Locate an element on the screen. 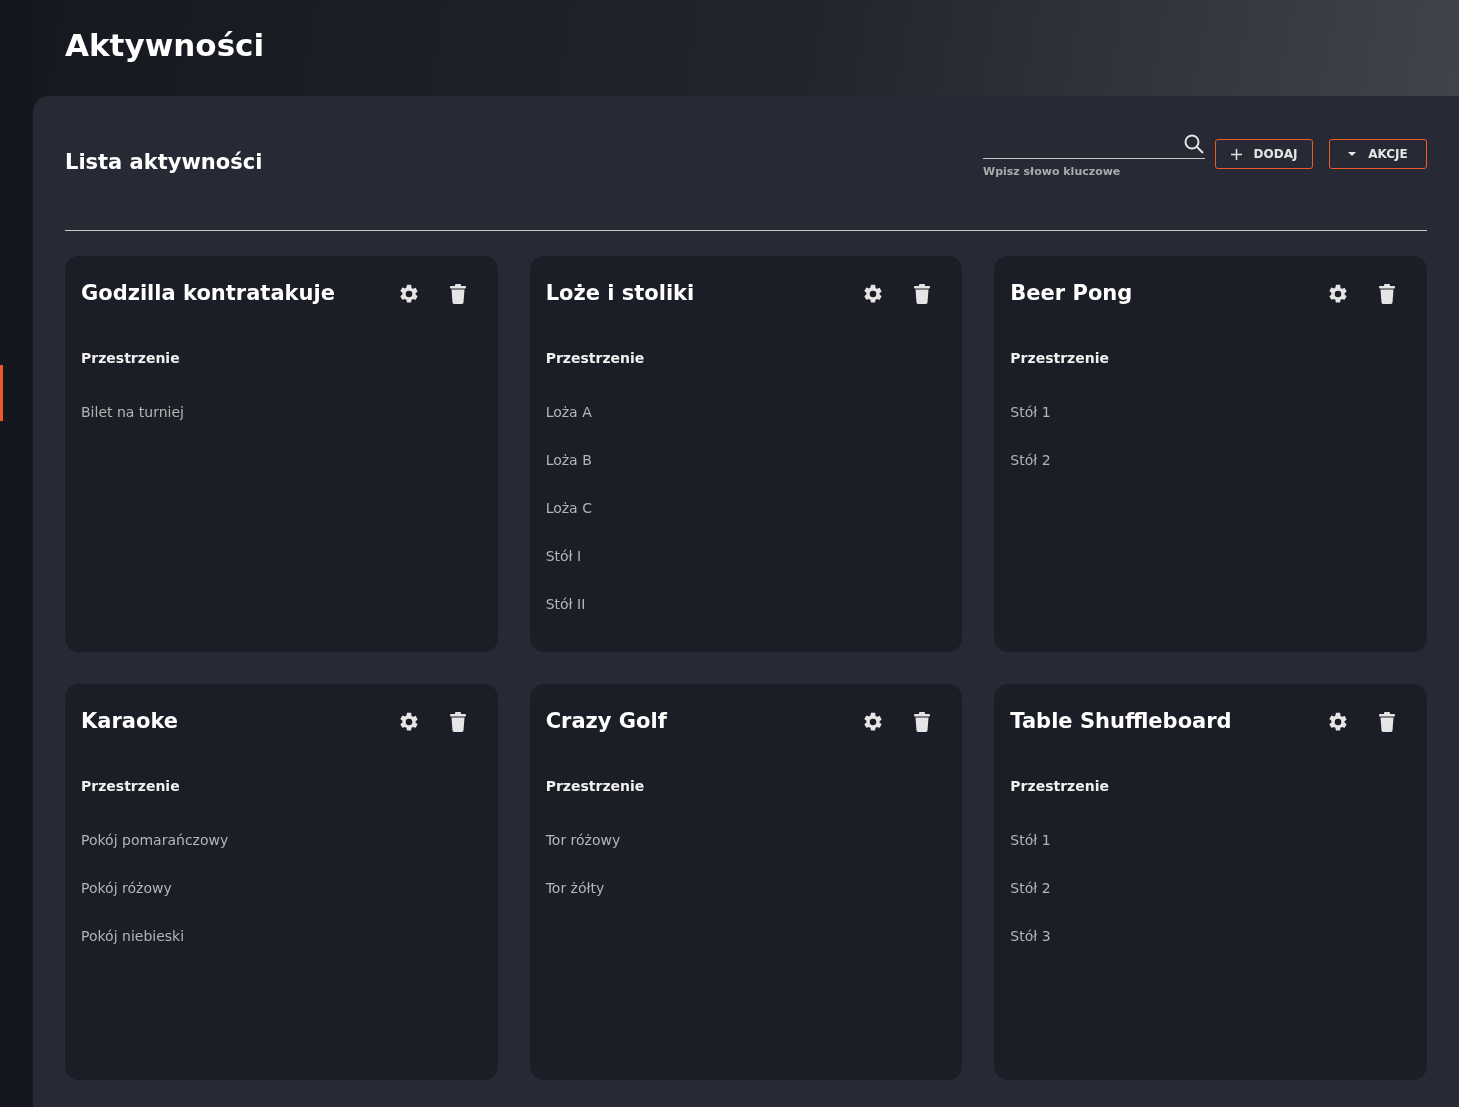 The width and height of the screenshot is (1459, 1107). add-button: DODAJ is located at coordinates (1264, 154).